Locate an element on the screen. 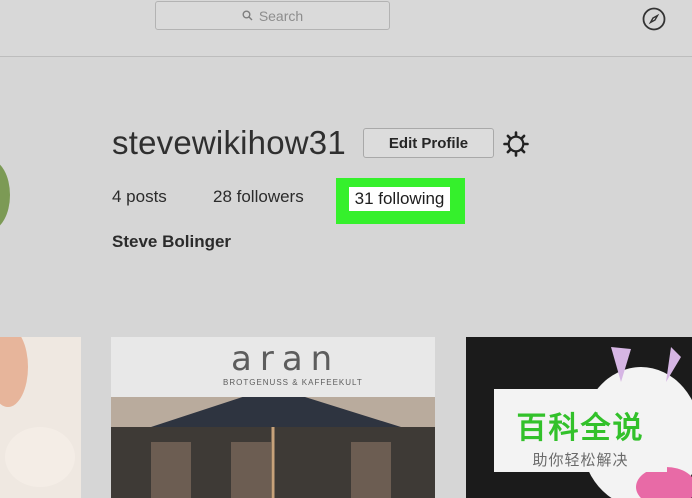  top-bar: Search is located at coordinates (346, 28).